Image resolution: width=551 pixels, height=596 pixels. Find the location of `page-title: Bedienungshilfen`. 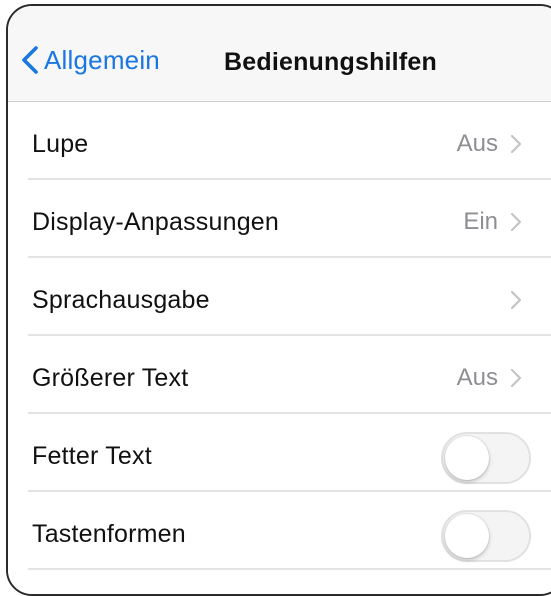

page-title: Bedienungshilfen is located at coordinates (330, 62).